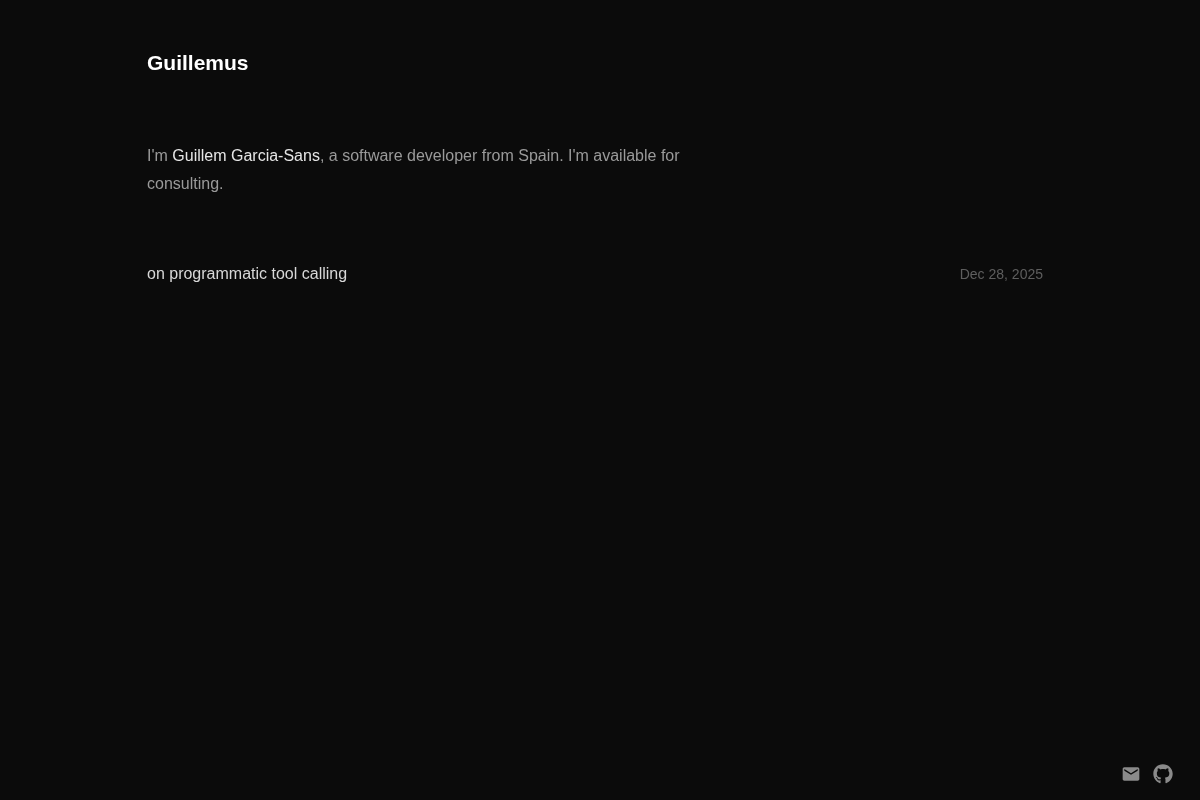 This screenshot has width=1200, height=800. What do you see at coordinates (198, 63) in the screenshot?
I see `site-title: Guillemus` at bounding box center [198, 63].